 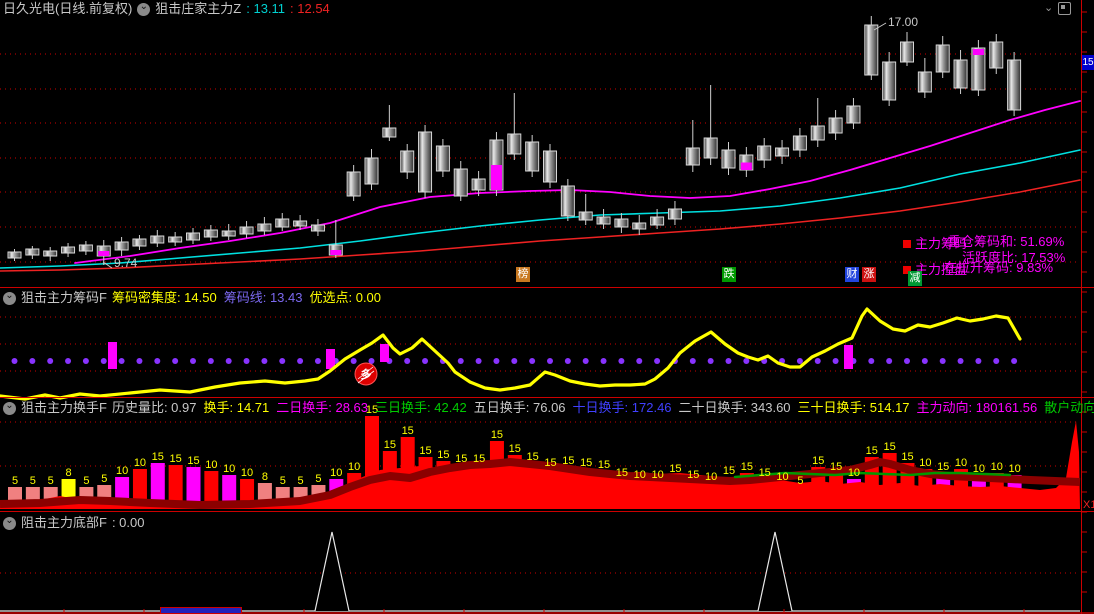 I want to click on indicator-field: 主力动向: 180161.56, so click(x=977, y=407).